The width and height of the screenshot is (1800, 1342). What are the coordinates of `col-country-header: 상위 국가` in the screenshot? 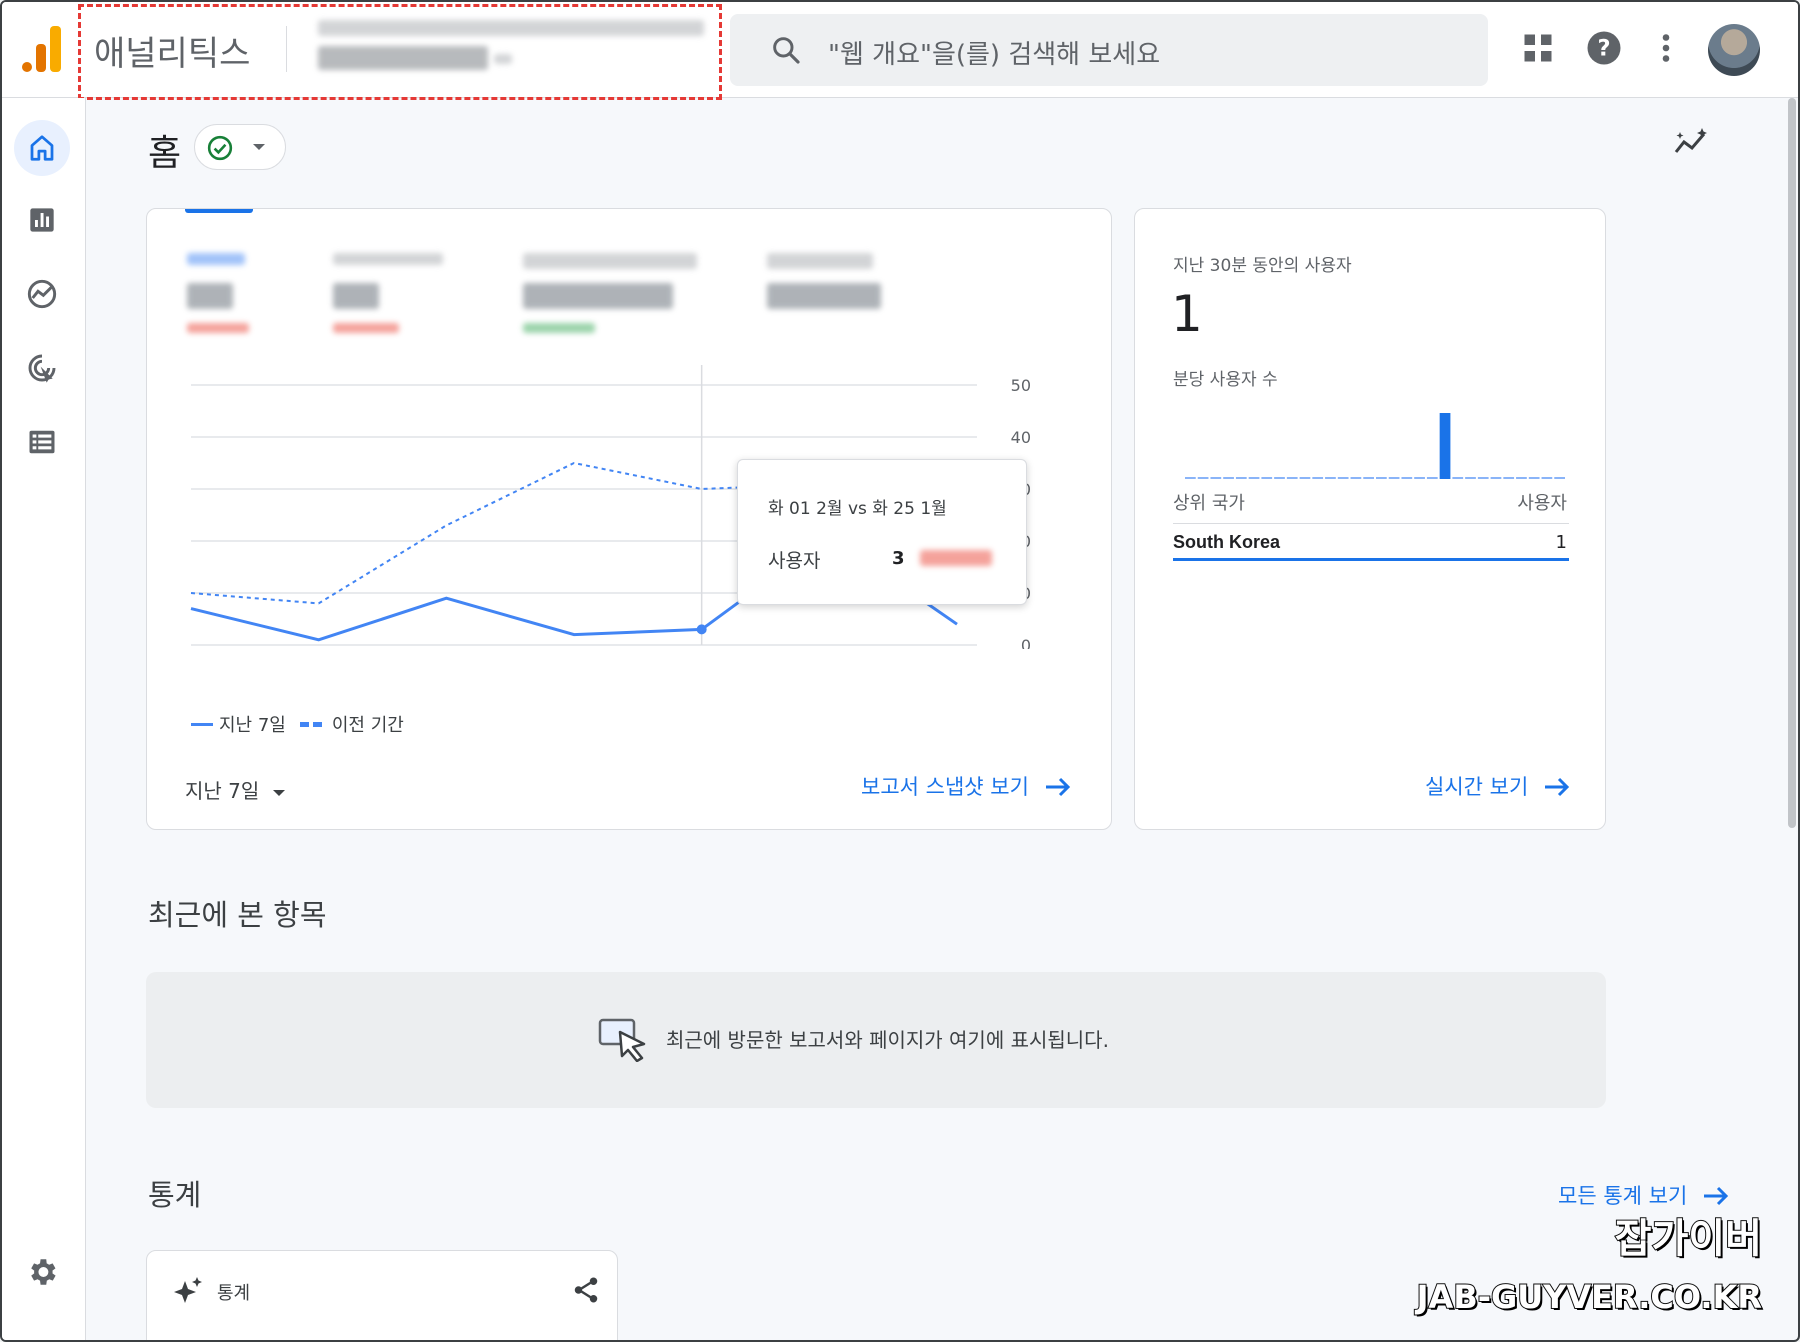 It's located at (1209, 503).